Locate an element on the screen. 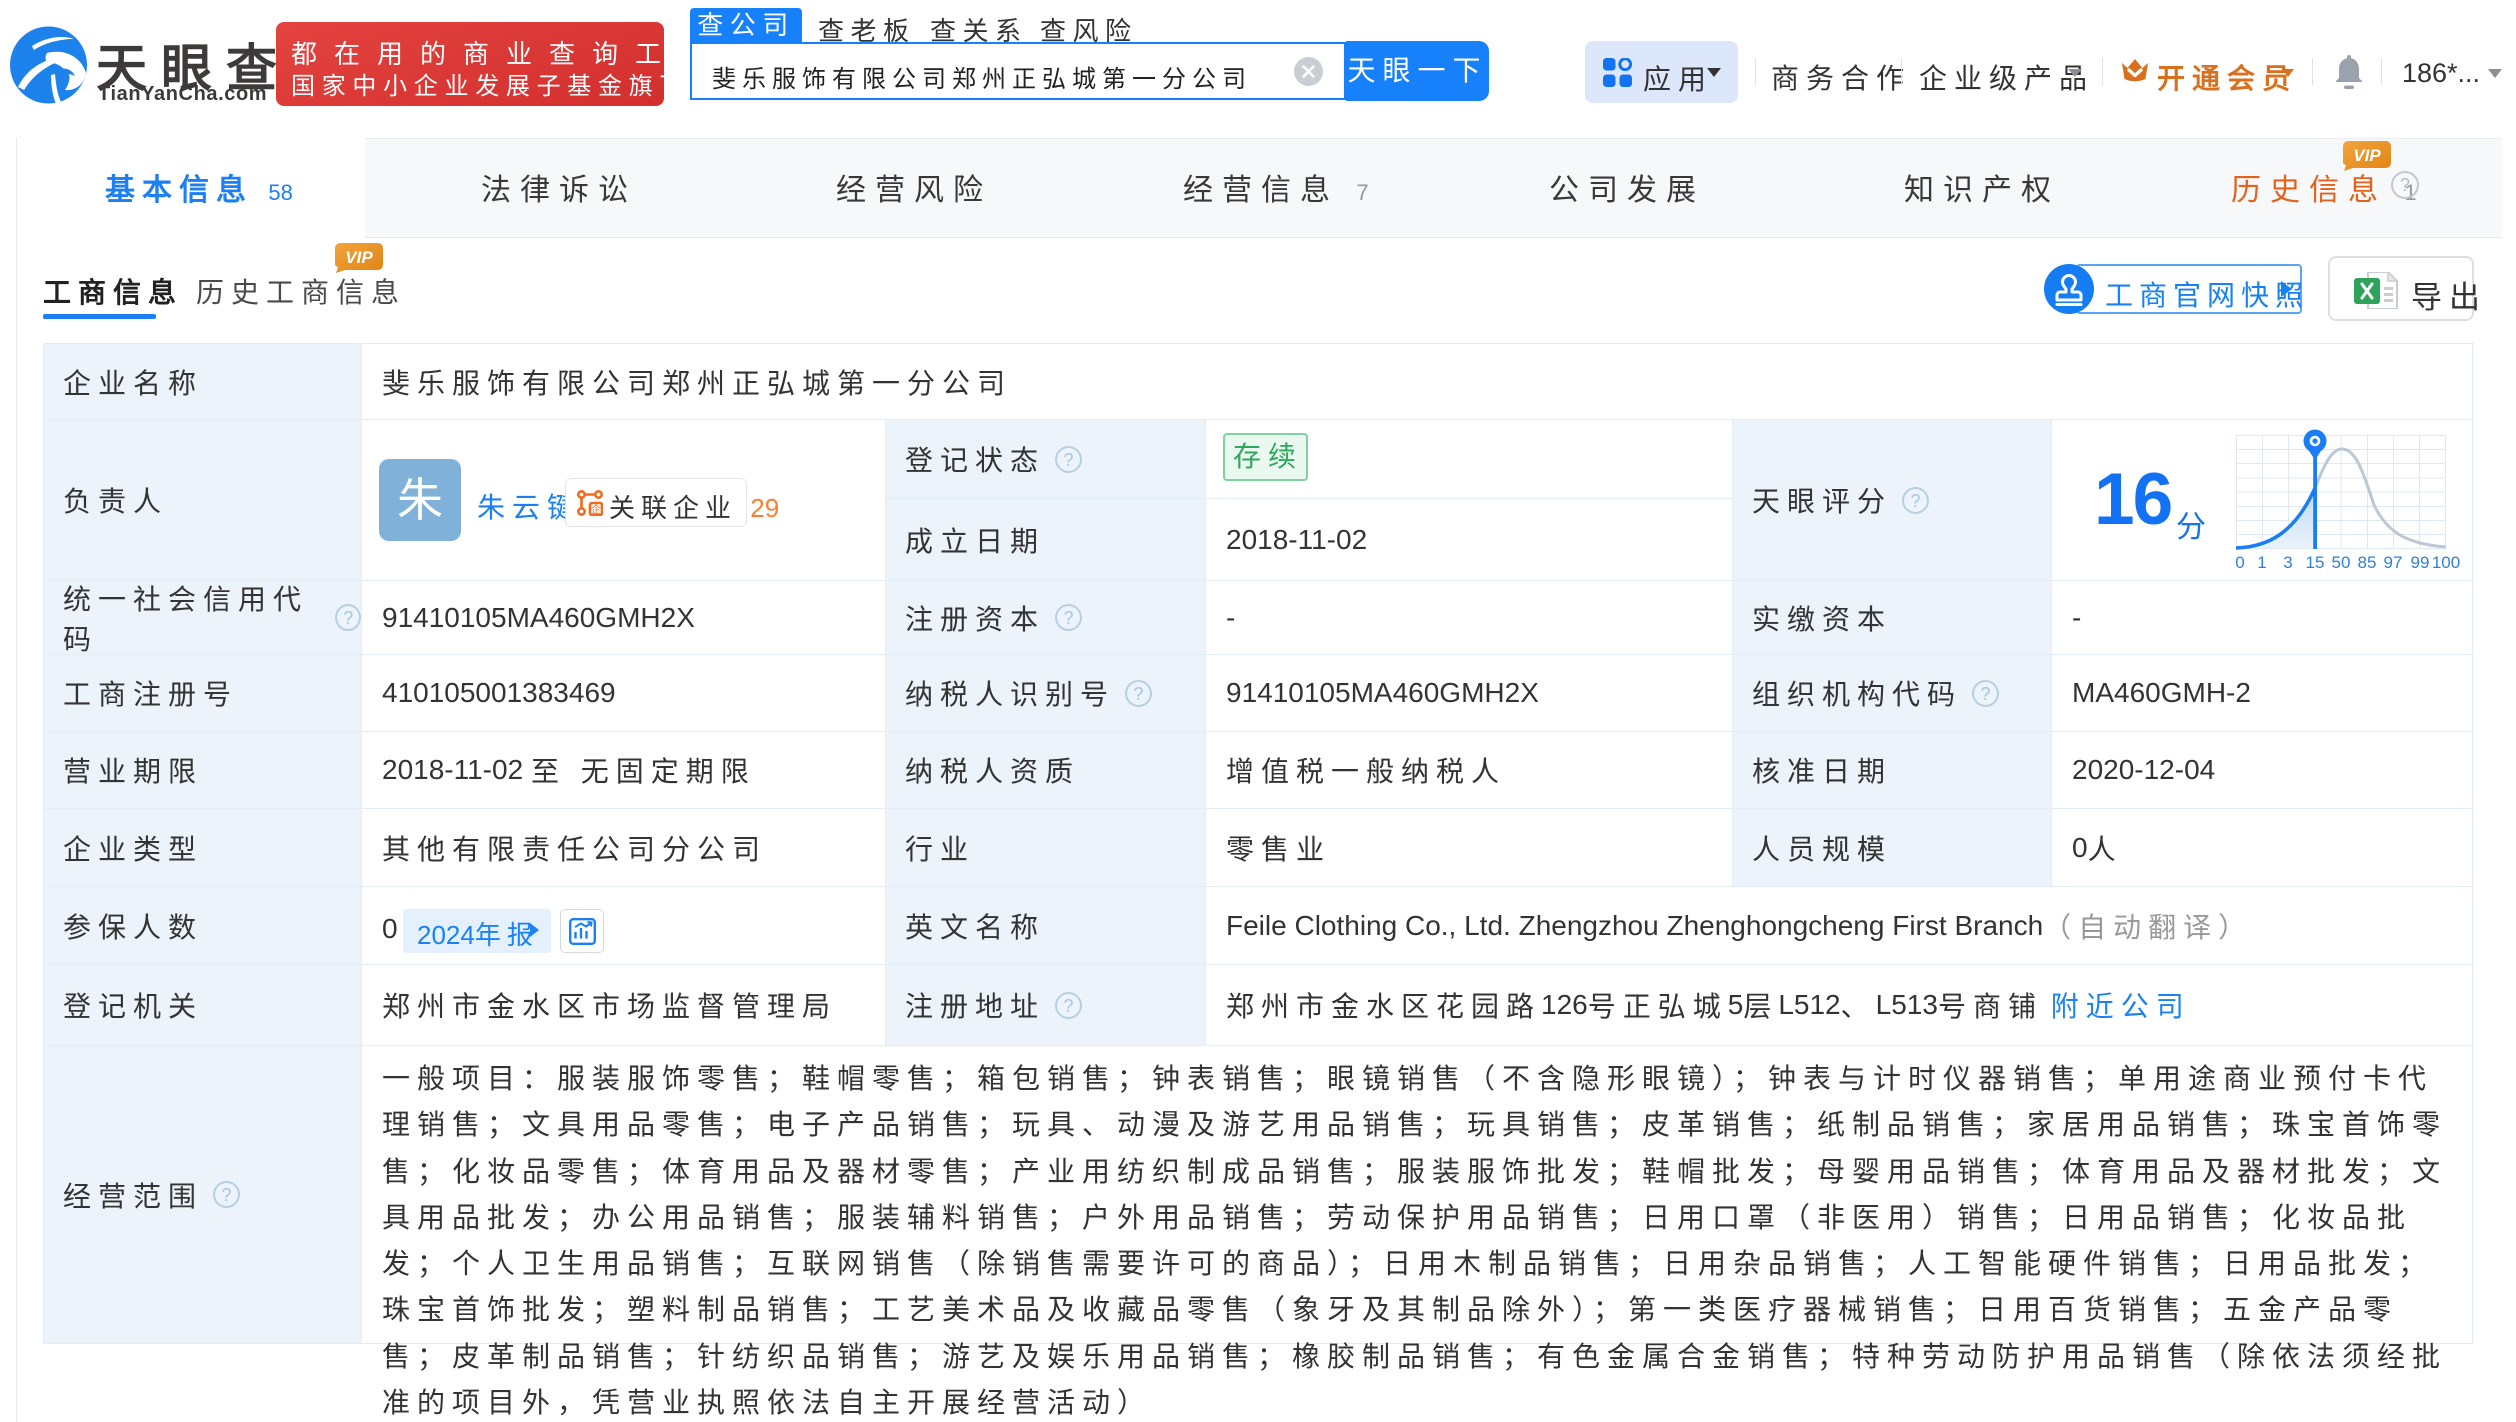 Image resolution: width=2516 pixels, height=1422 pixels. svg-text: 0 is located at coordinates (2240, 562).